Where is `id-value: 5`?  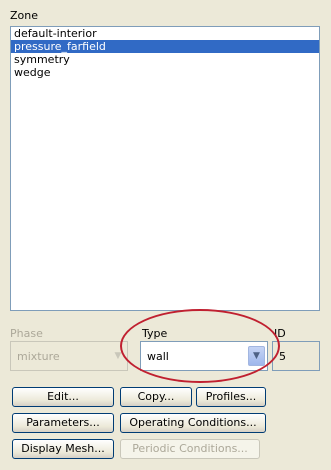 id-value: 5 is located at coordinates (282, 356).